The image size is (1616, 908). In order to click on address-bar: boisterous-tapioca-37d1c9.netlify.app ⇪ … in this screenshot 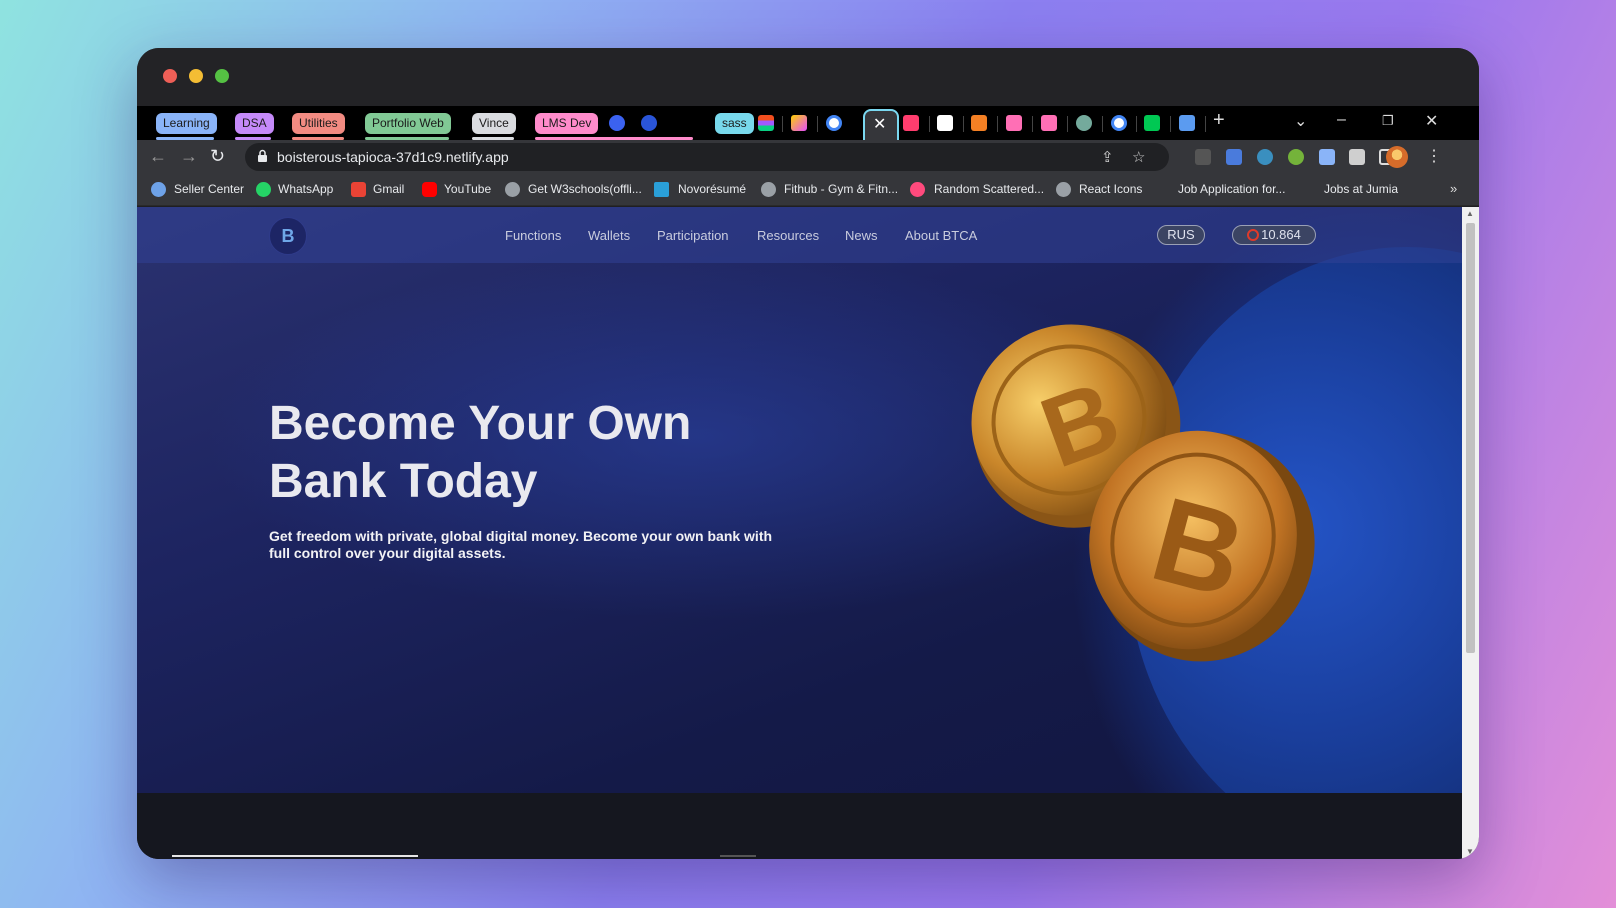, I will do `click(707, 157)`.